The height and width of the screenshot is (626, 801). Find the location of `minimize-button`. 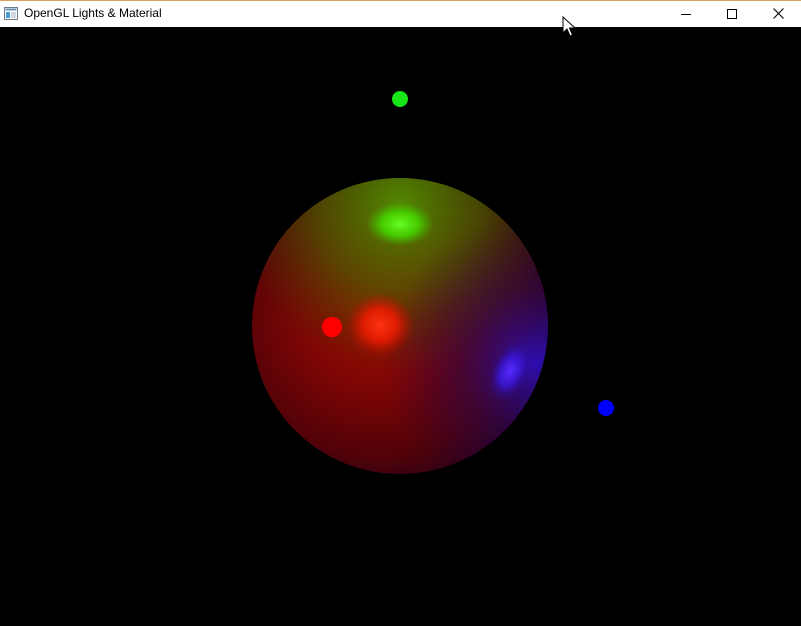

minimize-button is located at coordinates (686, 14).